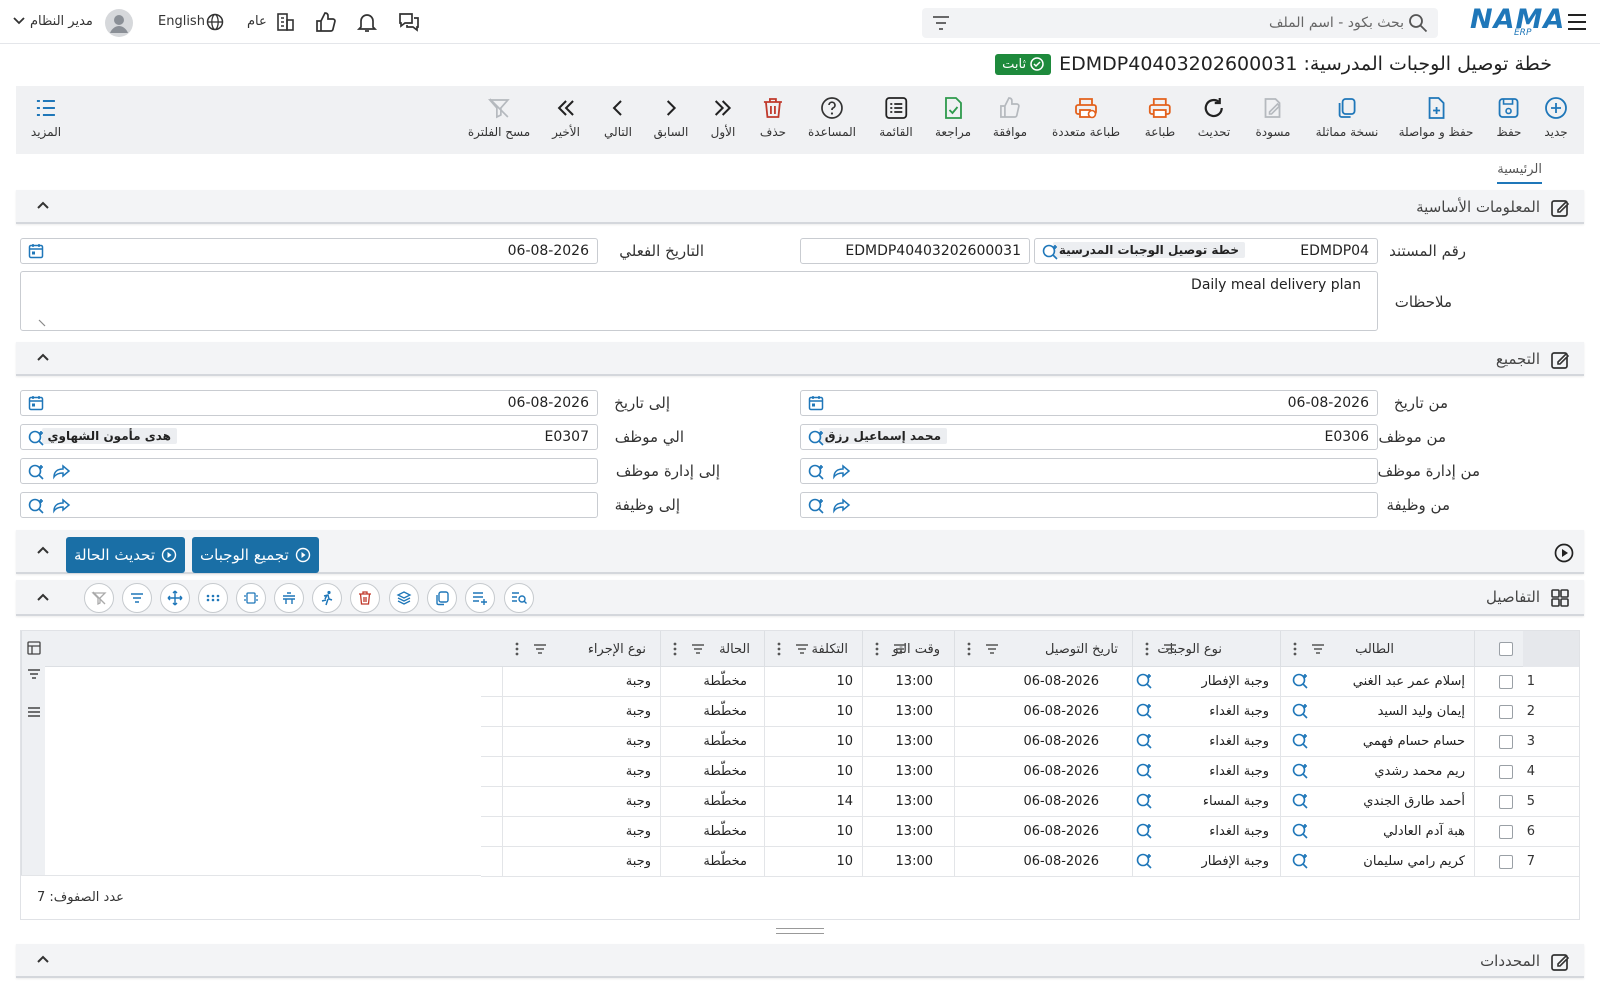 The image size is (1600, 1000). I want to click on save-continue-button: حفظ و مواصلة, so click(1436, 117).